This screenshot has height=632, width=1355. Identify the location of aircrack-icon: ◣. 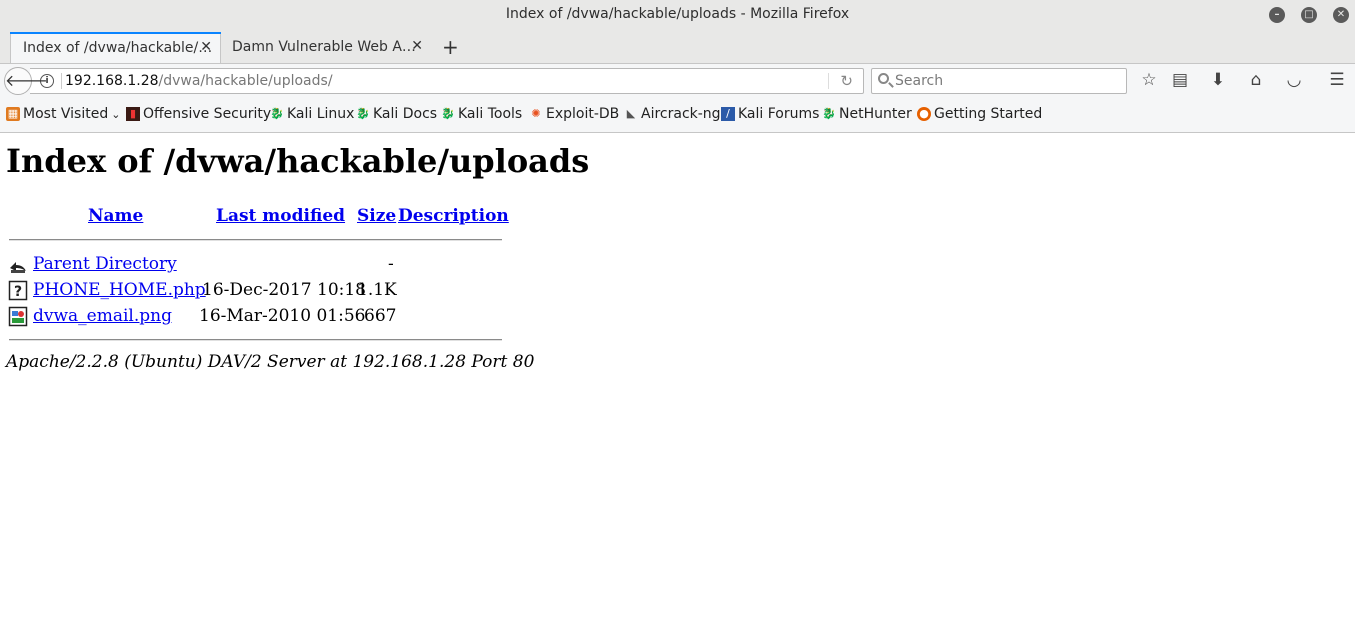
(631, 113).